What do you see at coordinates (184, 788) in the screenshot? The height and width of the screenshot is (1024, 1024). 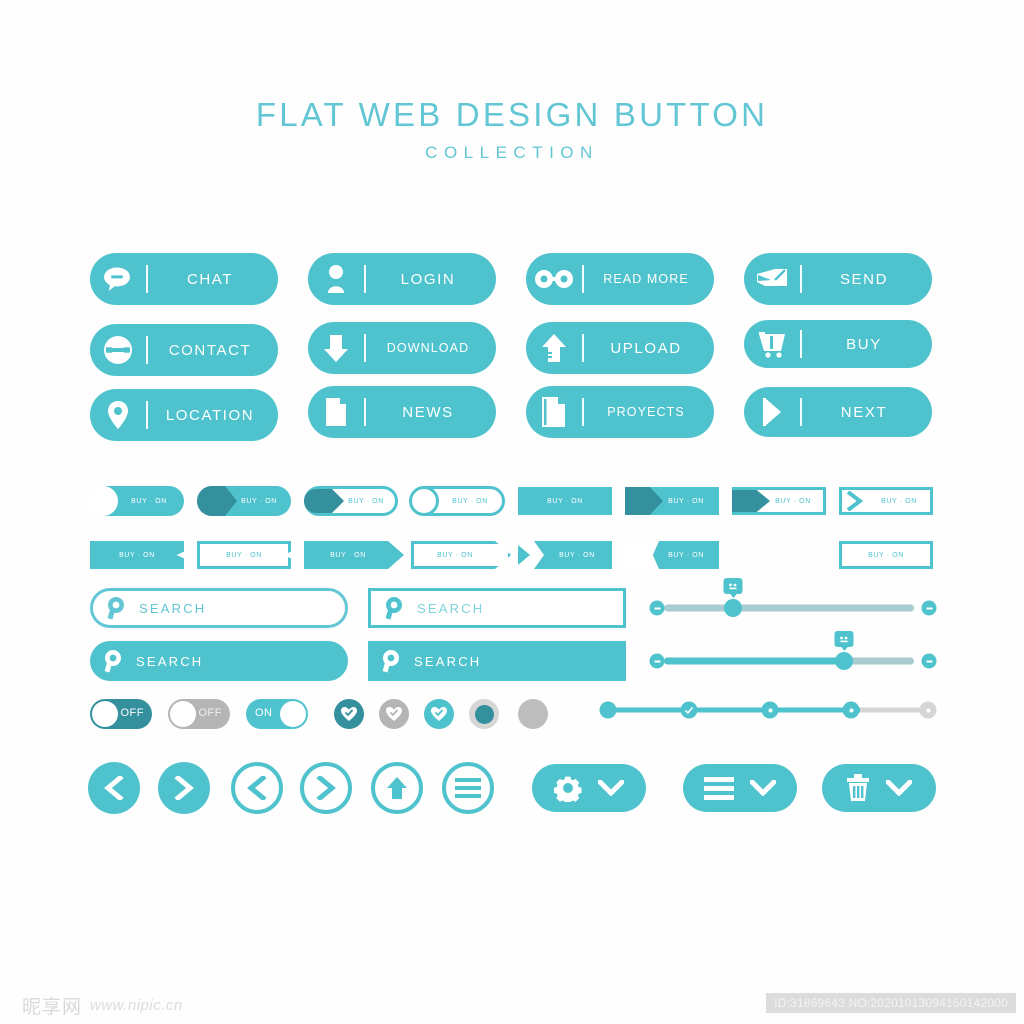 I see `next-button-filled` at bounding box center [184, 788].